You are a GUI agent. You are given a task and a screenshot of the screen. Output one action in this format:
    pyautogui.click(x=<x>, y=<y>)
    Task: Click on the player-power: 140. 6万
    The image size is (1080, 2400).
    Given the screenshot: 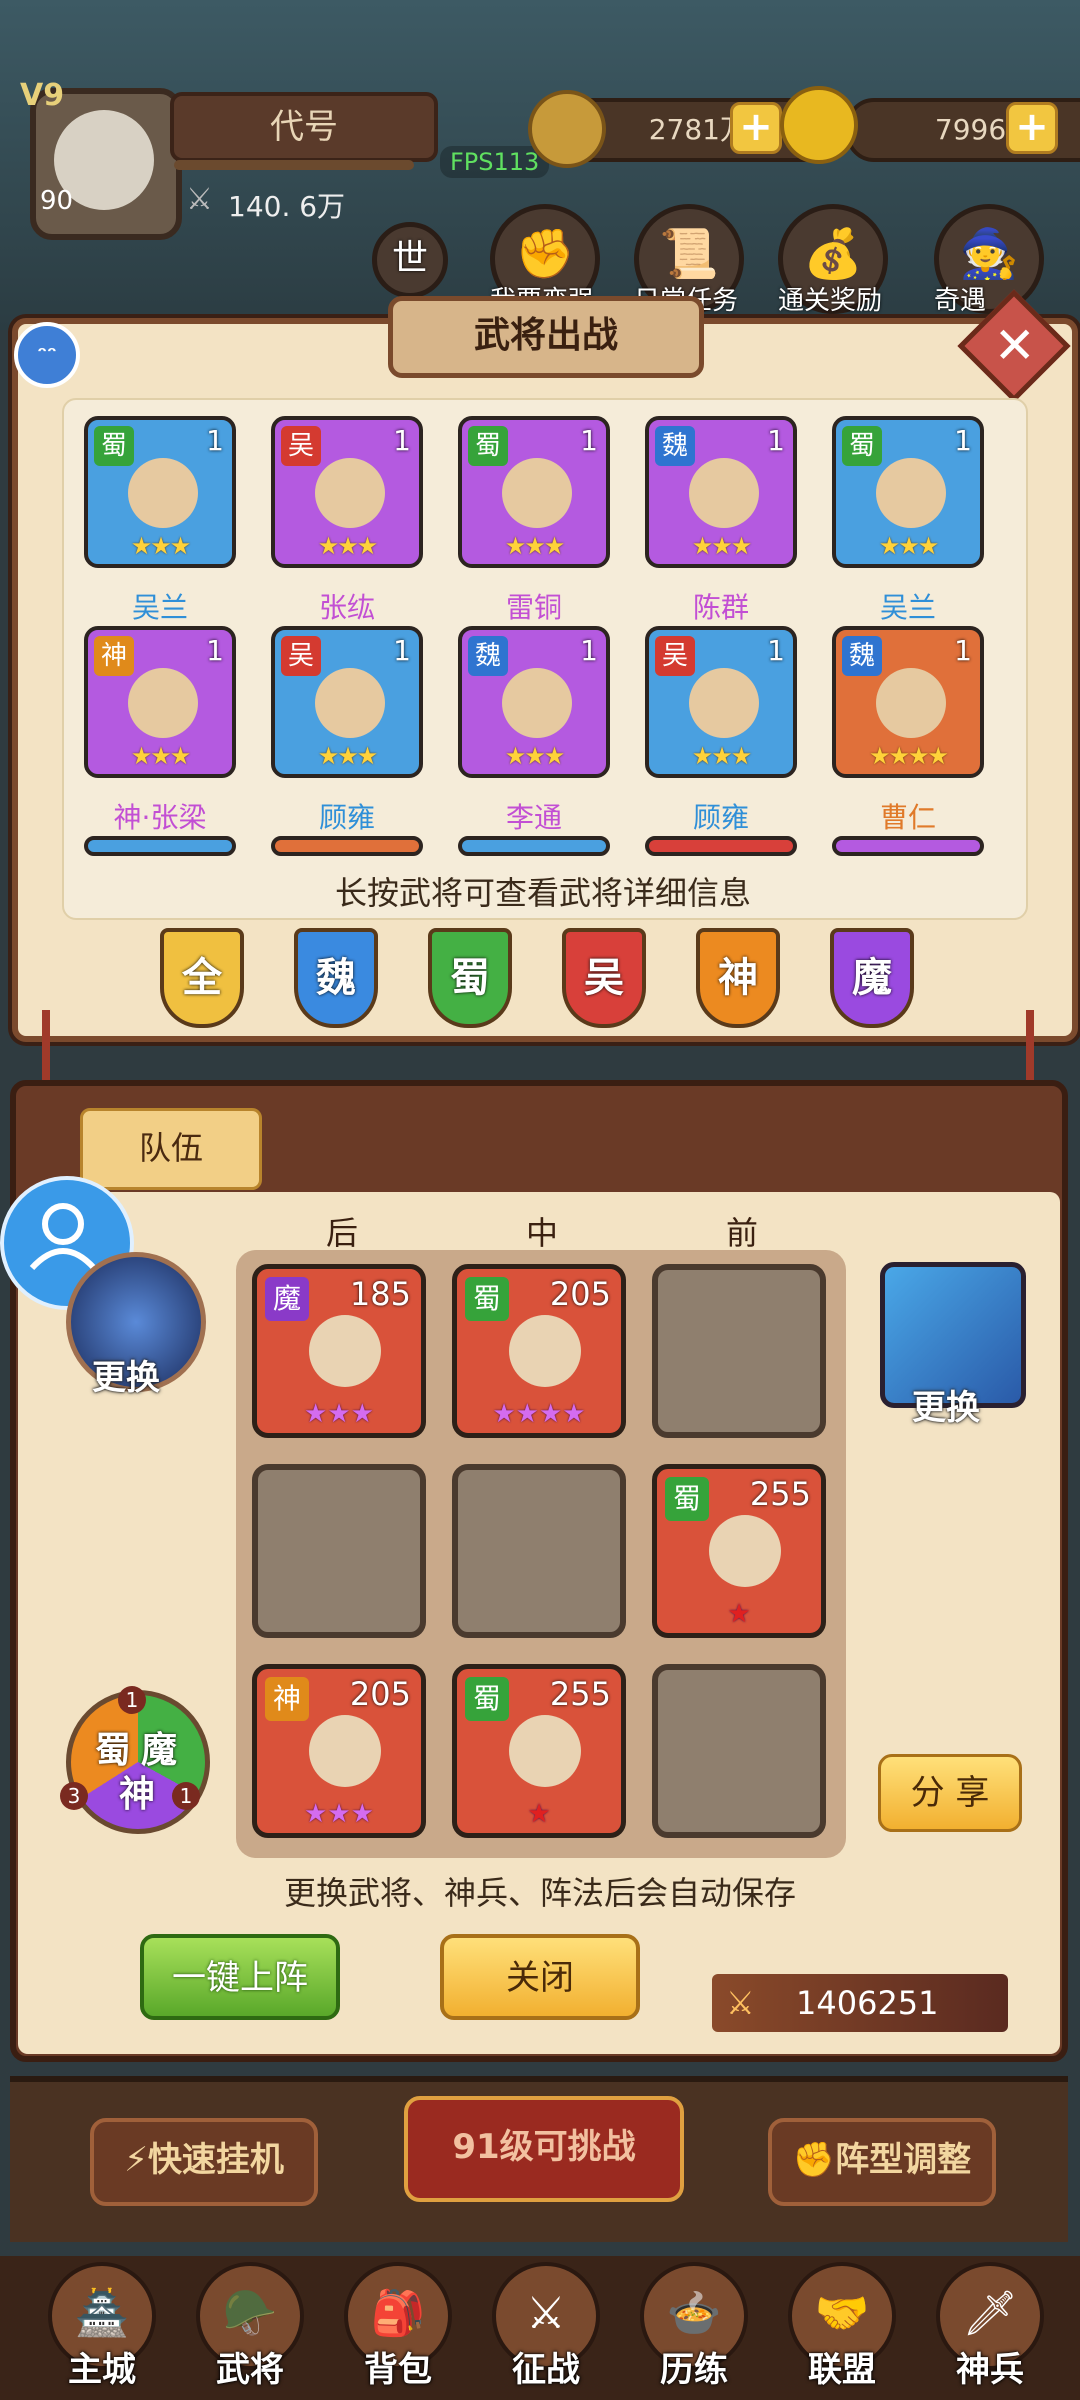 What is the action you would take?
    pyautogui.click(x=287, y=206)
    